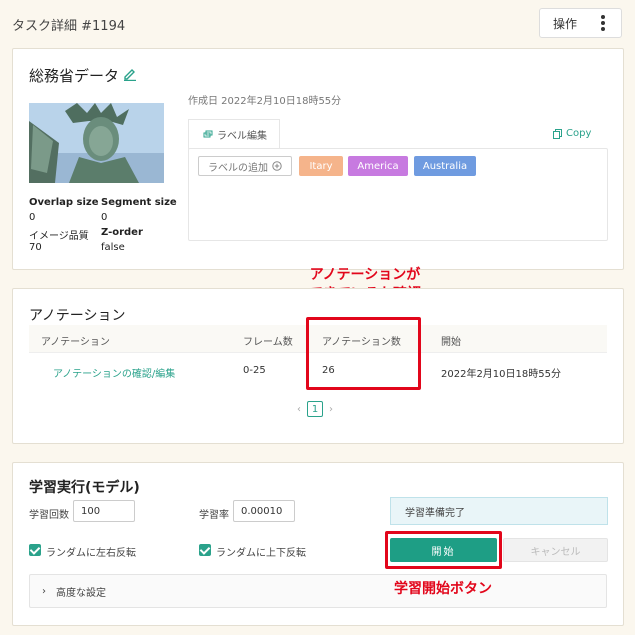  I want to click on training-title: 学習実行(モデル), so click(84, 488).